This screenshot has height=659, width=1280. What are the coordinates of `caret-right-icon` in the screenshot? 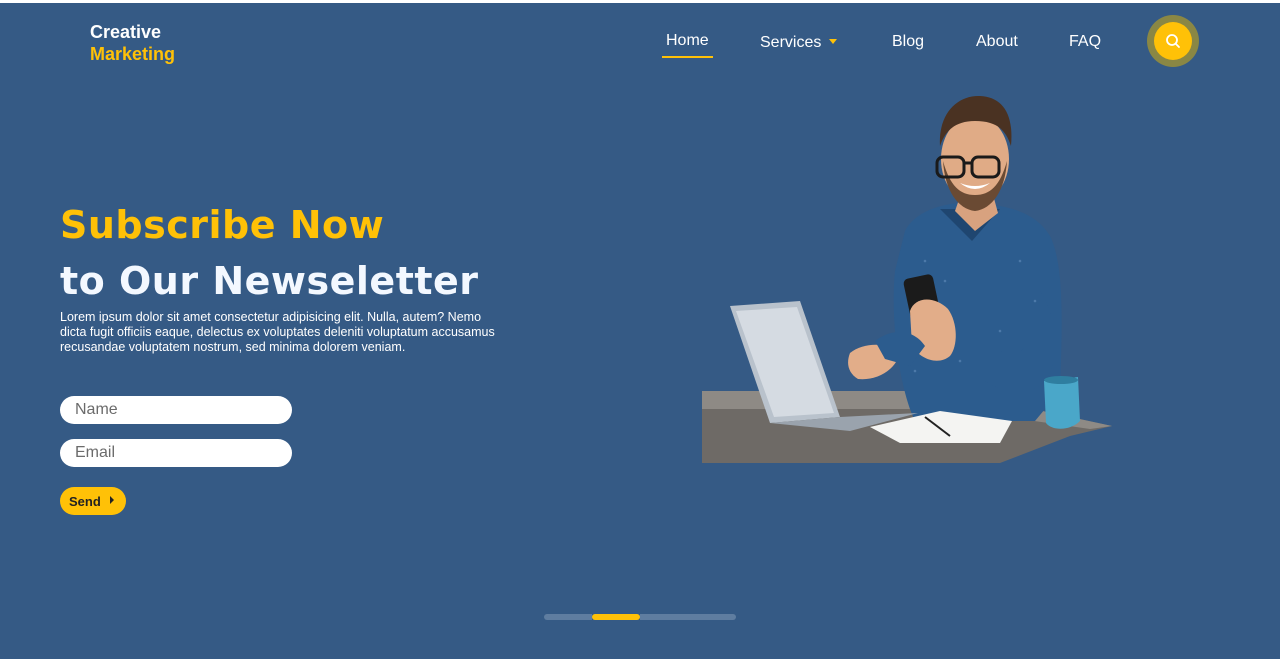 It's located at (111, 500).